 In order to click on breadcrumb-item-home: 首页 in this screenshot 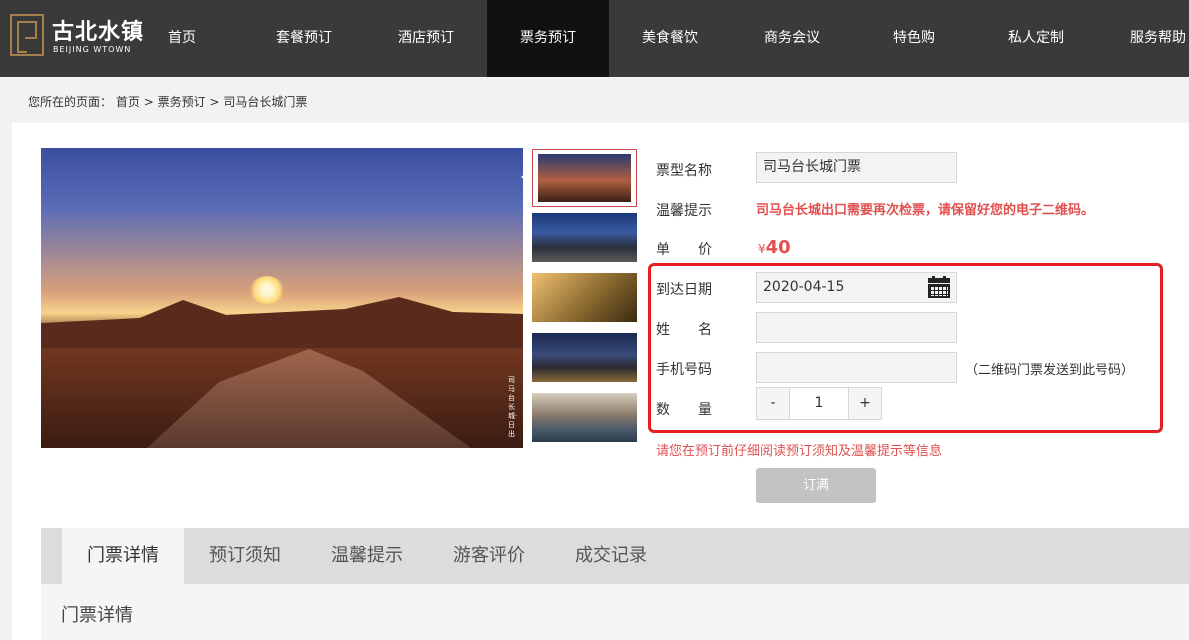, I will do `click(128, 102)`.